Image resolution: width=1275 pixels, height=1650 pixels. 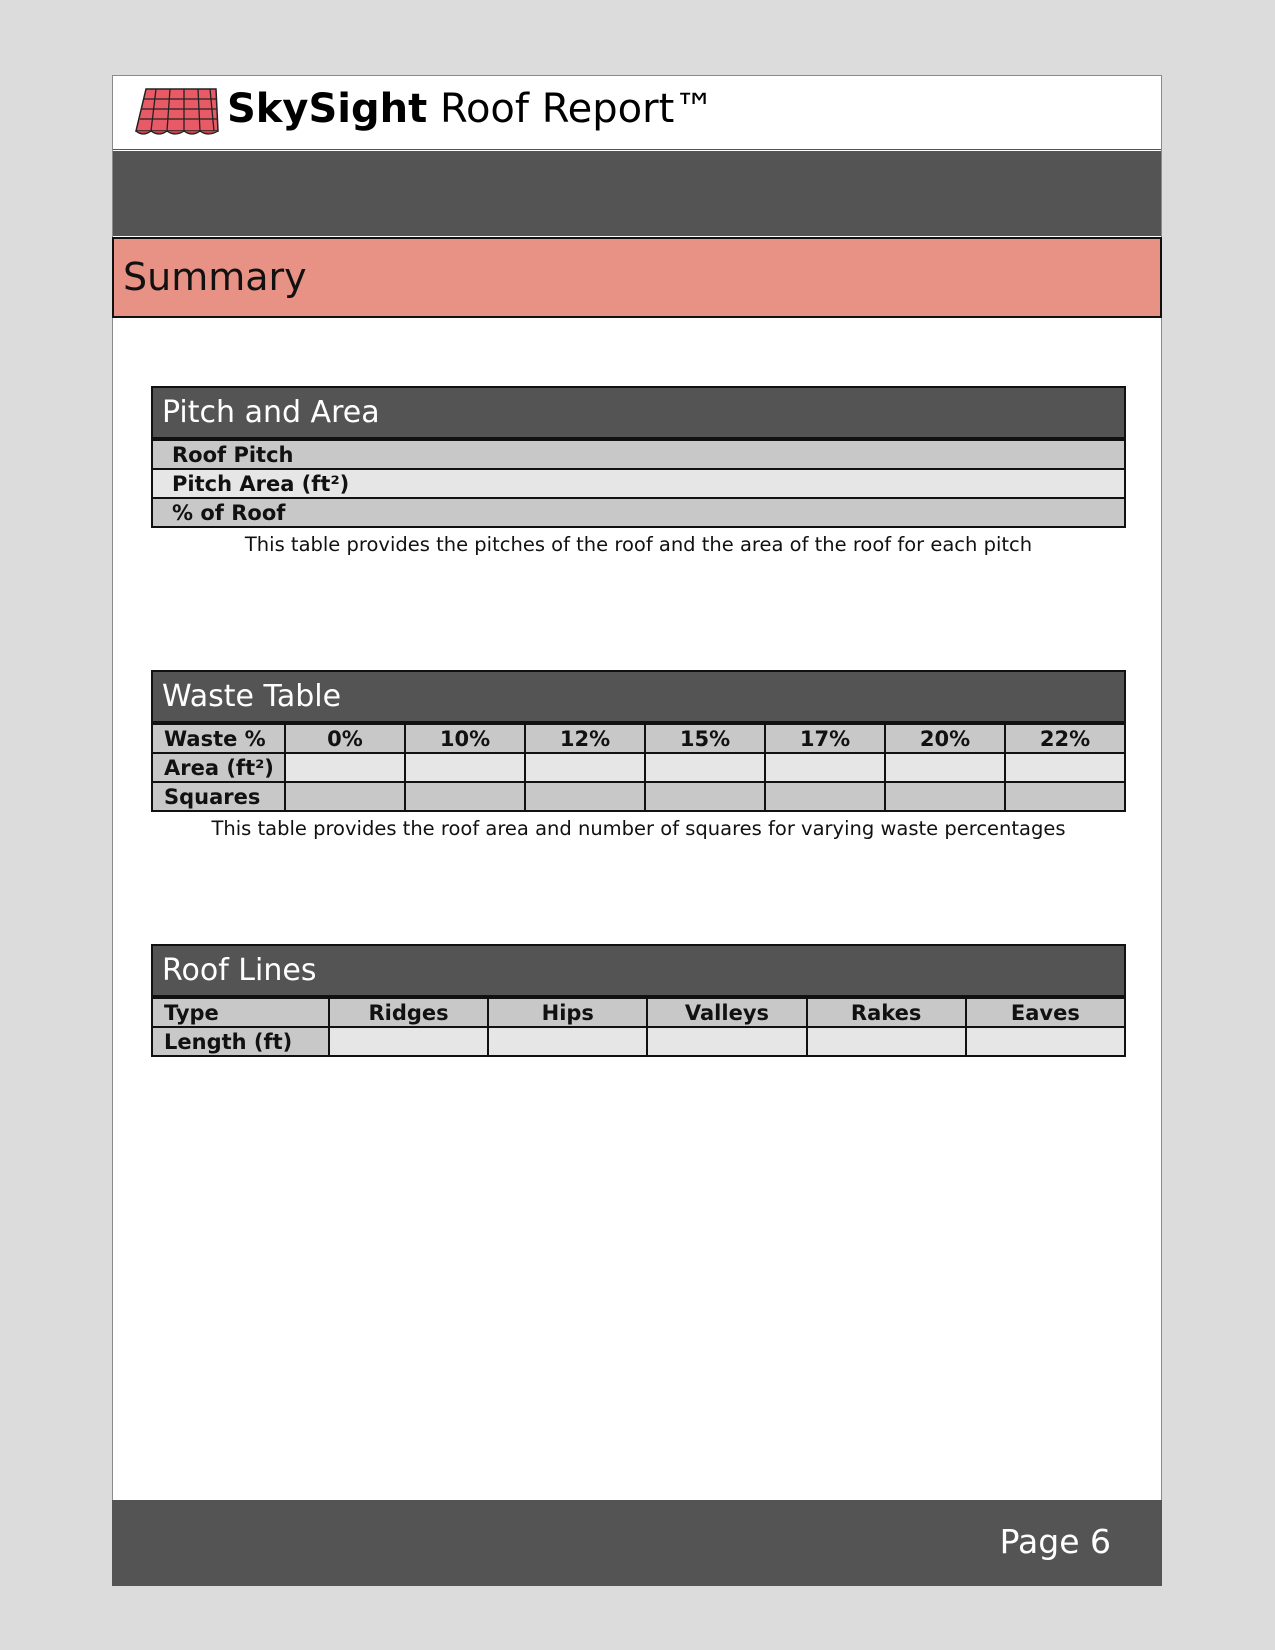 What do you see at coordinates (218, 738) in the screenshot?
I see `row-label-waste-percent: Waste %` at bounding box center [218, 738].